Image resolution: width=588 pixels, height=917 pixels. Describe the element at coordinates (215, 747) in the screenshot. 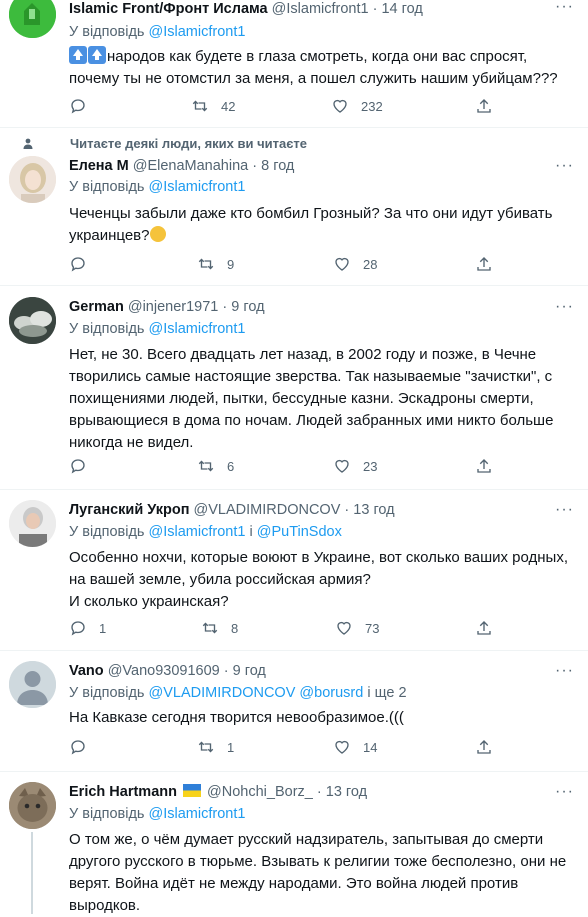

I see `retweet-button: 1` at that location.